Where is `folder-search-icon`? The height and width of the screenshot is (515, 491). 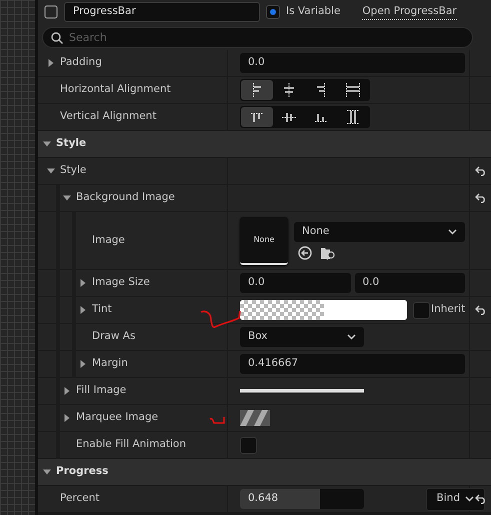 folder-search-icon is located at coordinates (328, 253).